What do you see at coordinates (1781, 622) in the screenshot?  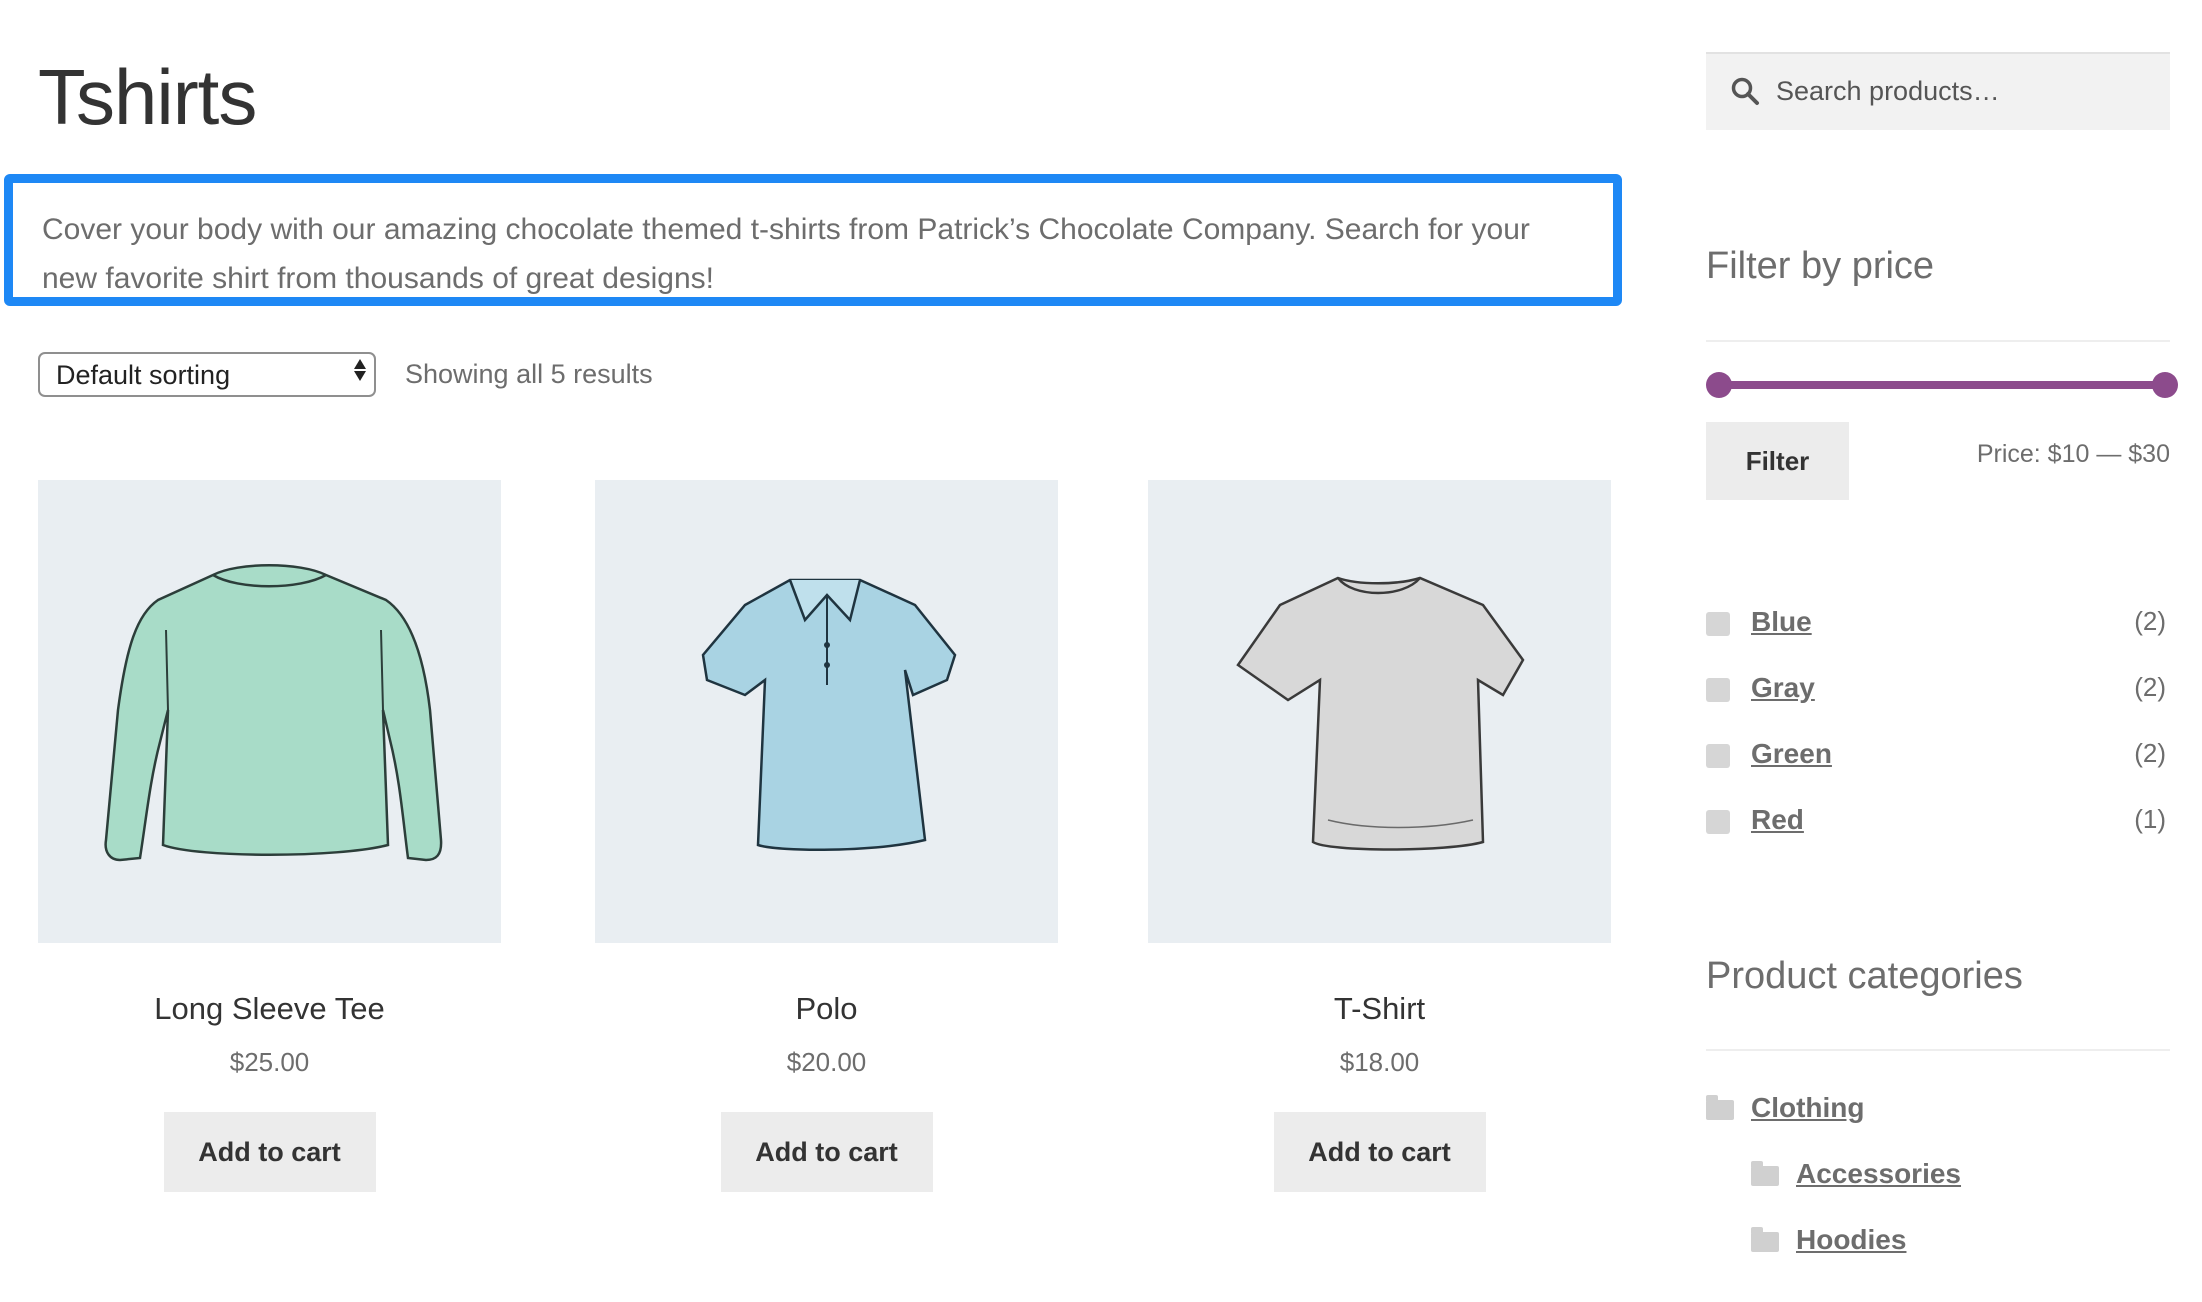 I see `attribute-link: Blue` at bounding box center [1781, 622].